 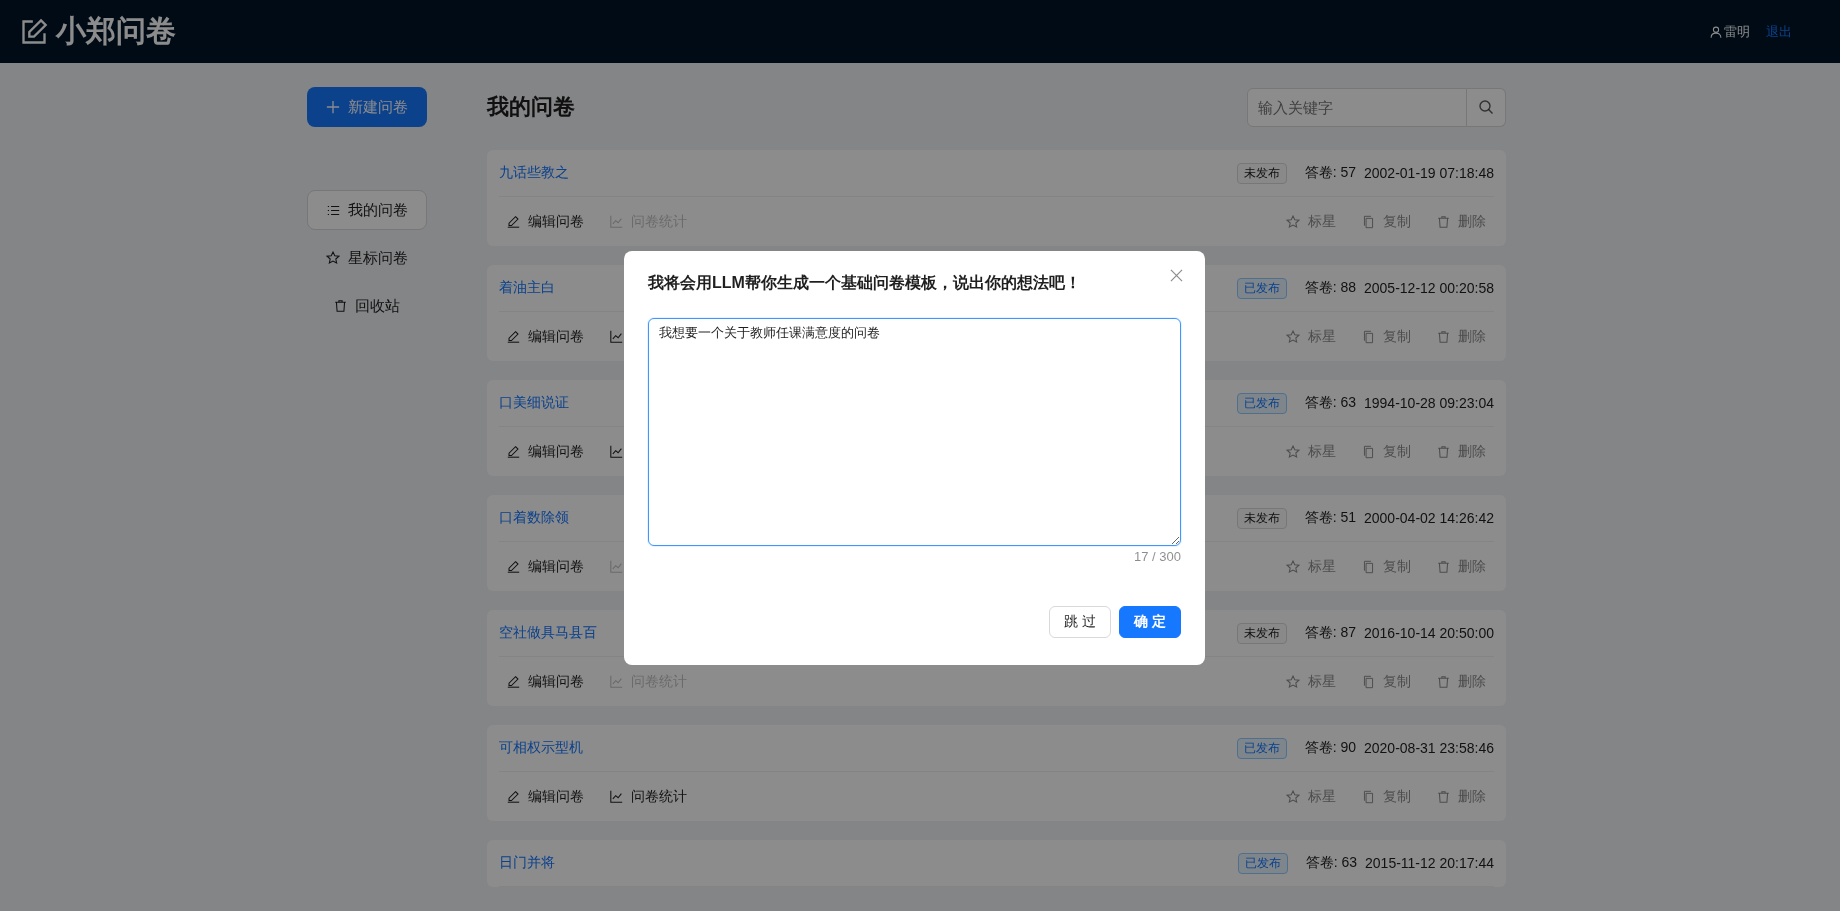 What do you see at coordinates (1486, 107) in the screenshot?
I see `search-button` at bounding box center [1486, 107].